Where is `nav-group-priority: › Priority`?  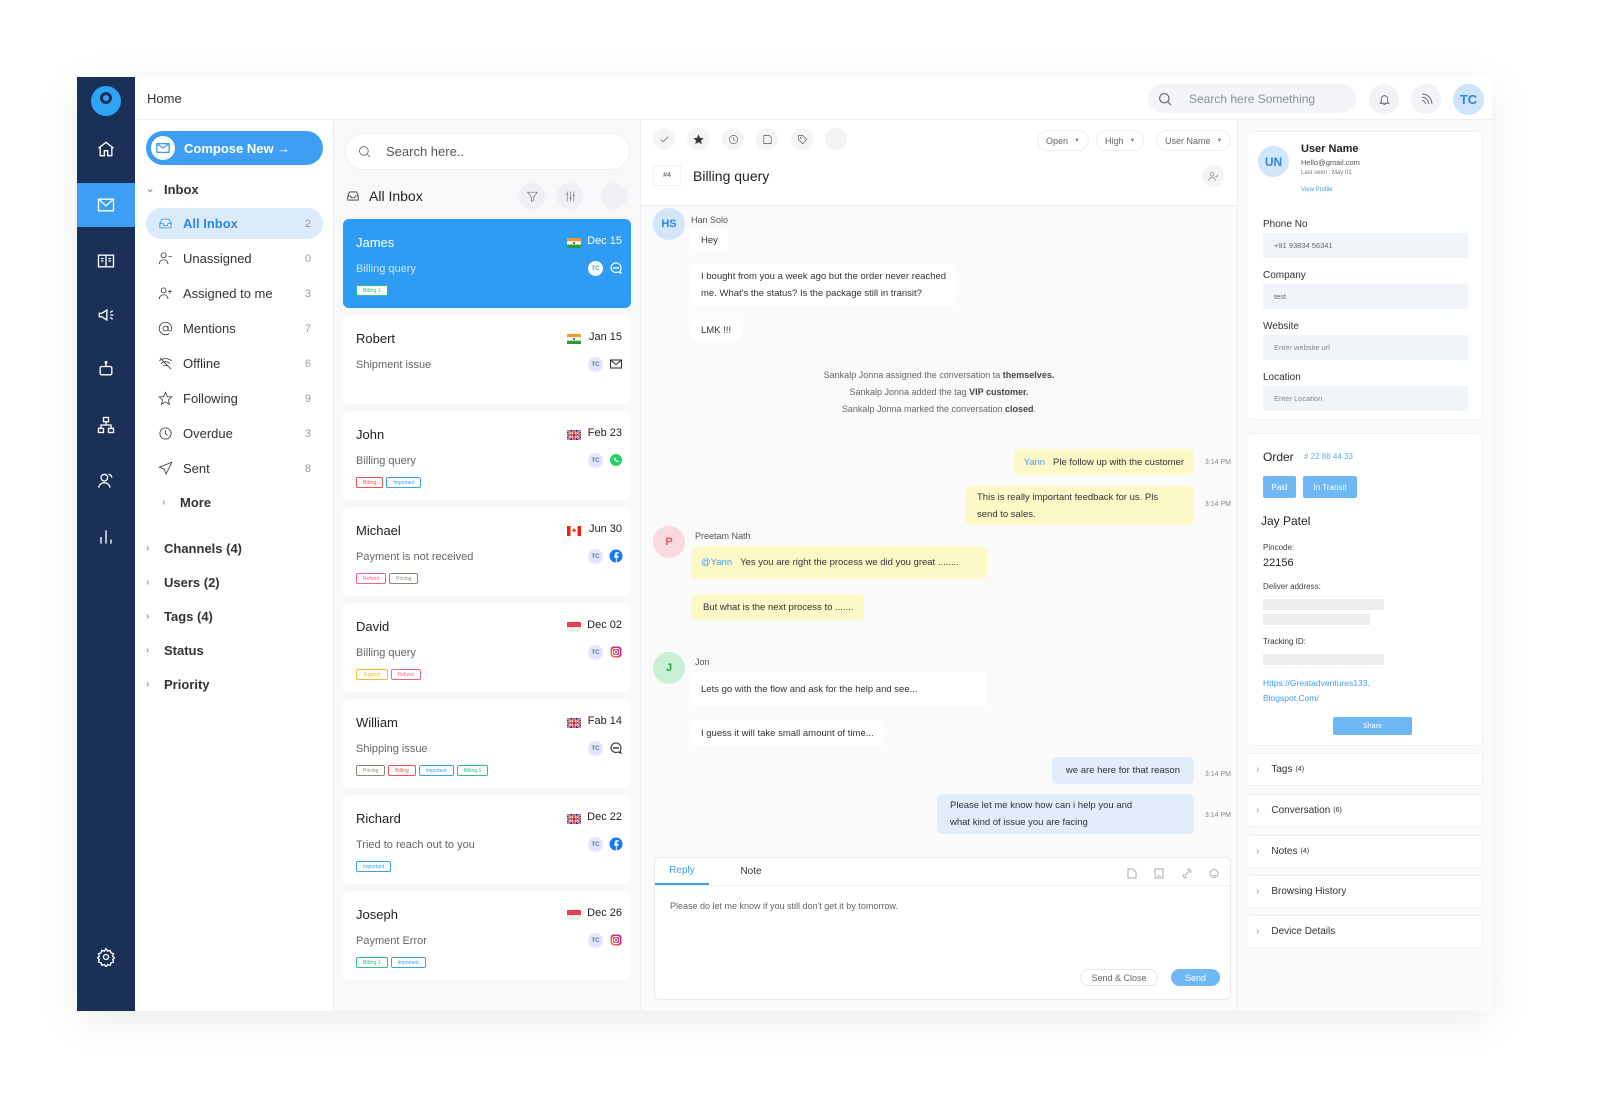 nav-group-priority: › Priority is located at coordinates (178, 684).